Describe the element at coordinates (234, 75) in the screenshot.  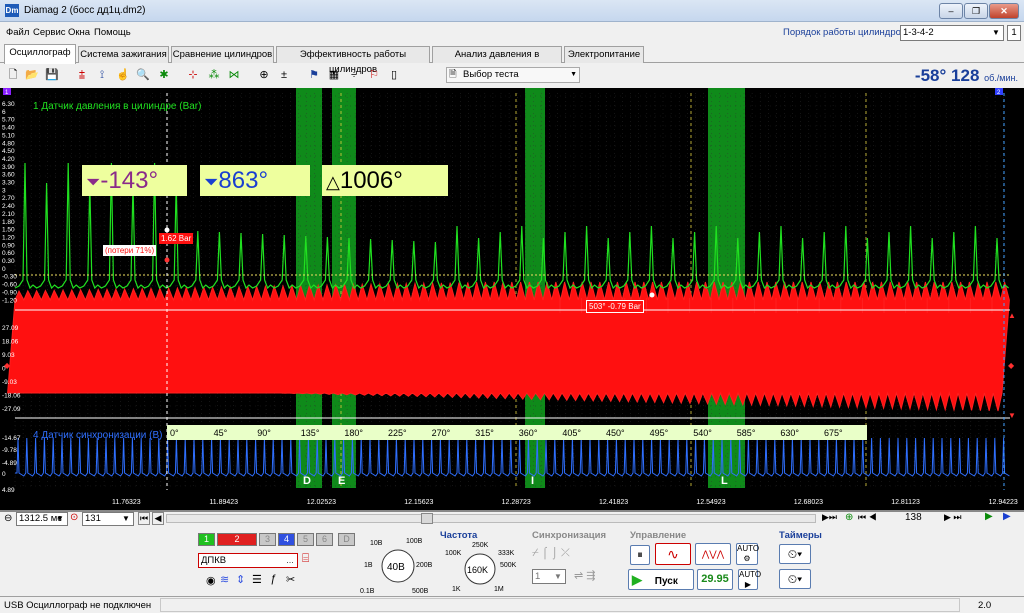
I see `overlay-icon: ⋈` at that location.